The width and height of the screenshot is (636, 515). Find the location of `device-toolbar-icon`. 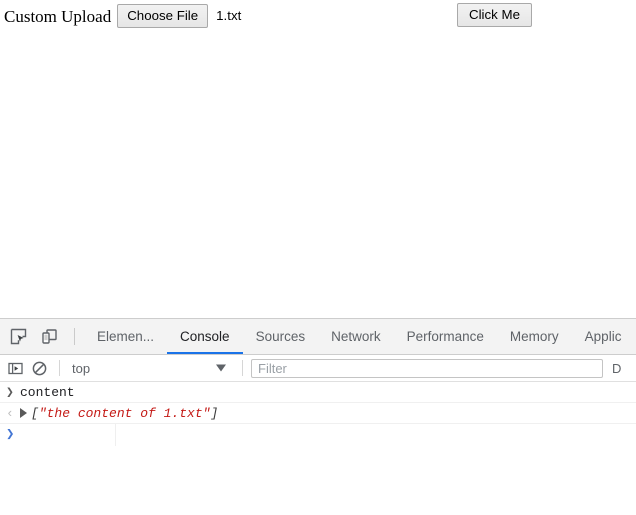

device-toolbar-icon is located at coordinates (49, 337).